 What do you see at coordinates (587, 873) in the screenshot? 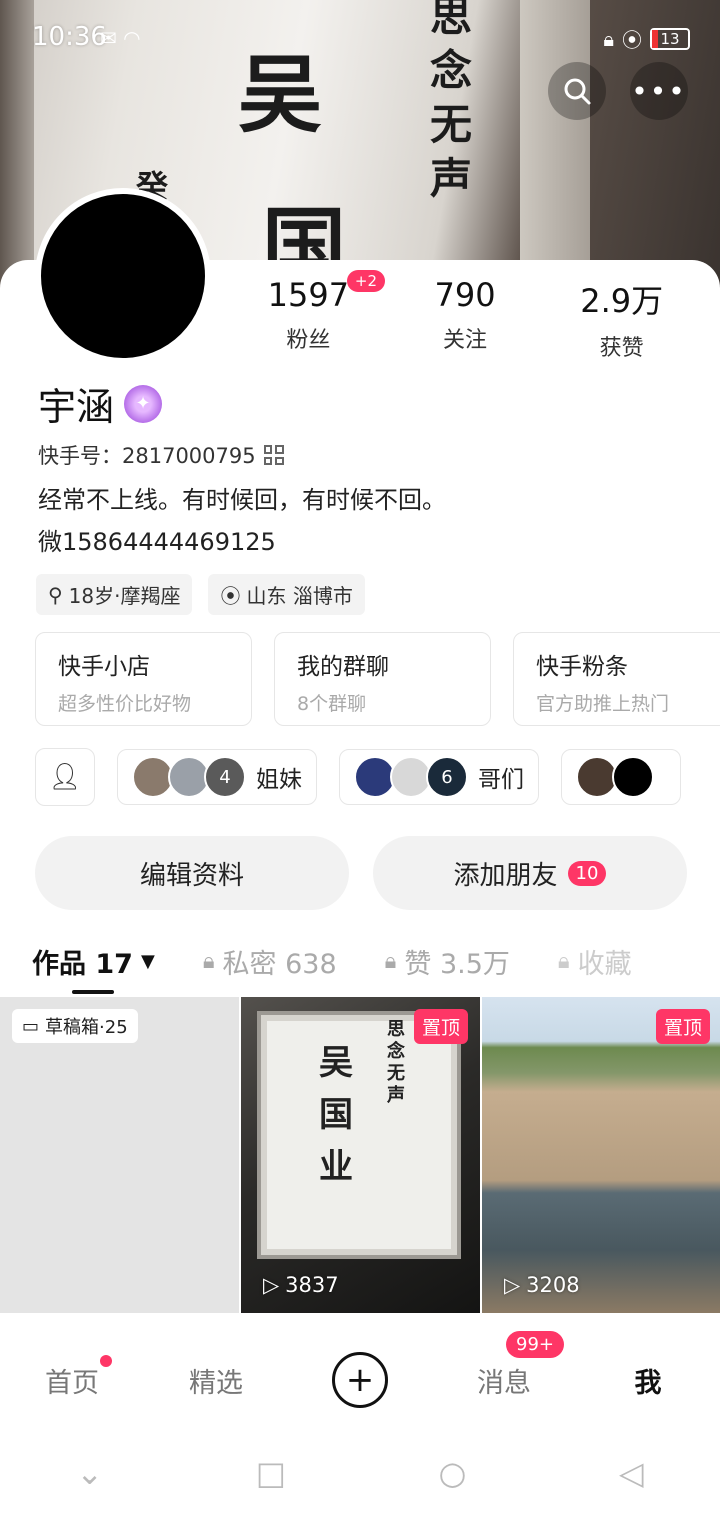
I see `add-friends-badge: 10` at bounding box center [587, 873].